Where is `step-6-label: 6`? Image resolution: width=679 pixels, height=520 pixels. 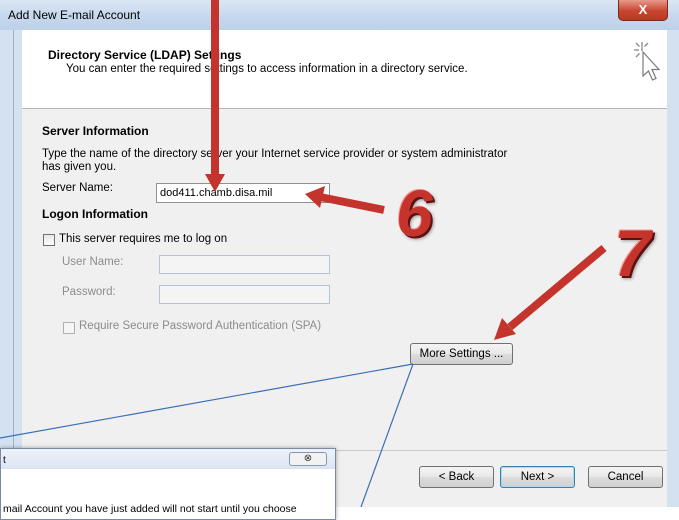
step-6-label: 6 is located at coordinates (414, 213).